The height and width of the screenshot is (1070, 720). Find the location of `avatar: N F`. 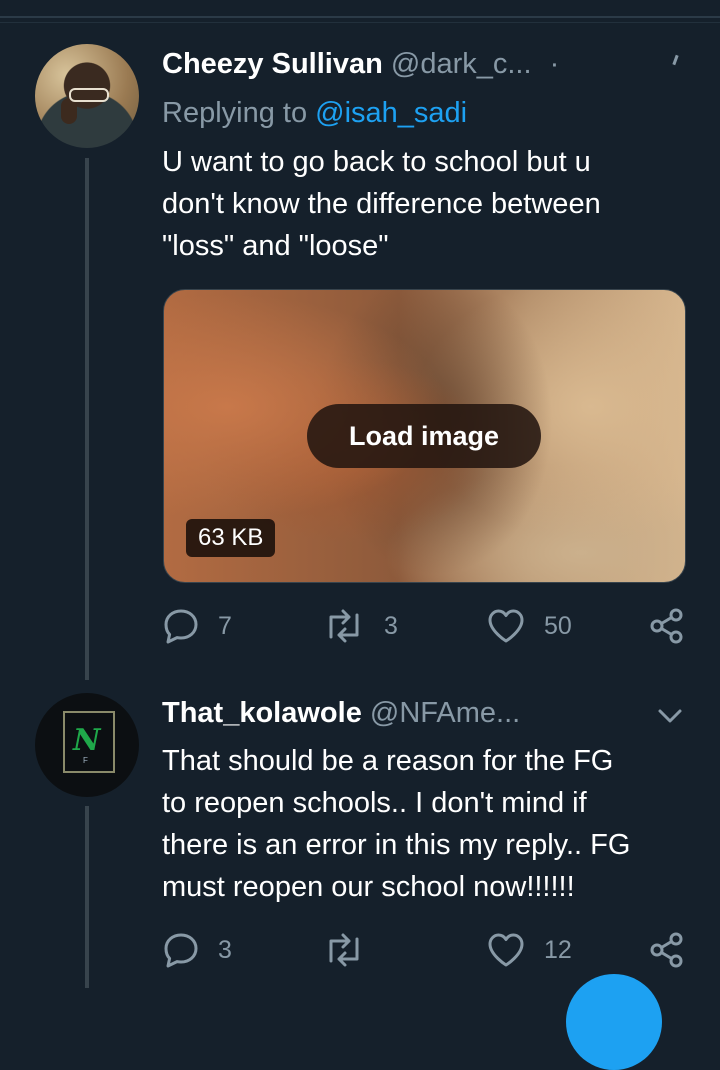

avatar: N F is located at coordinates (87, 745).